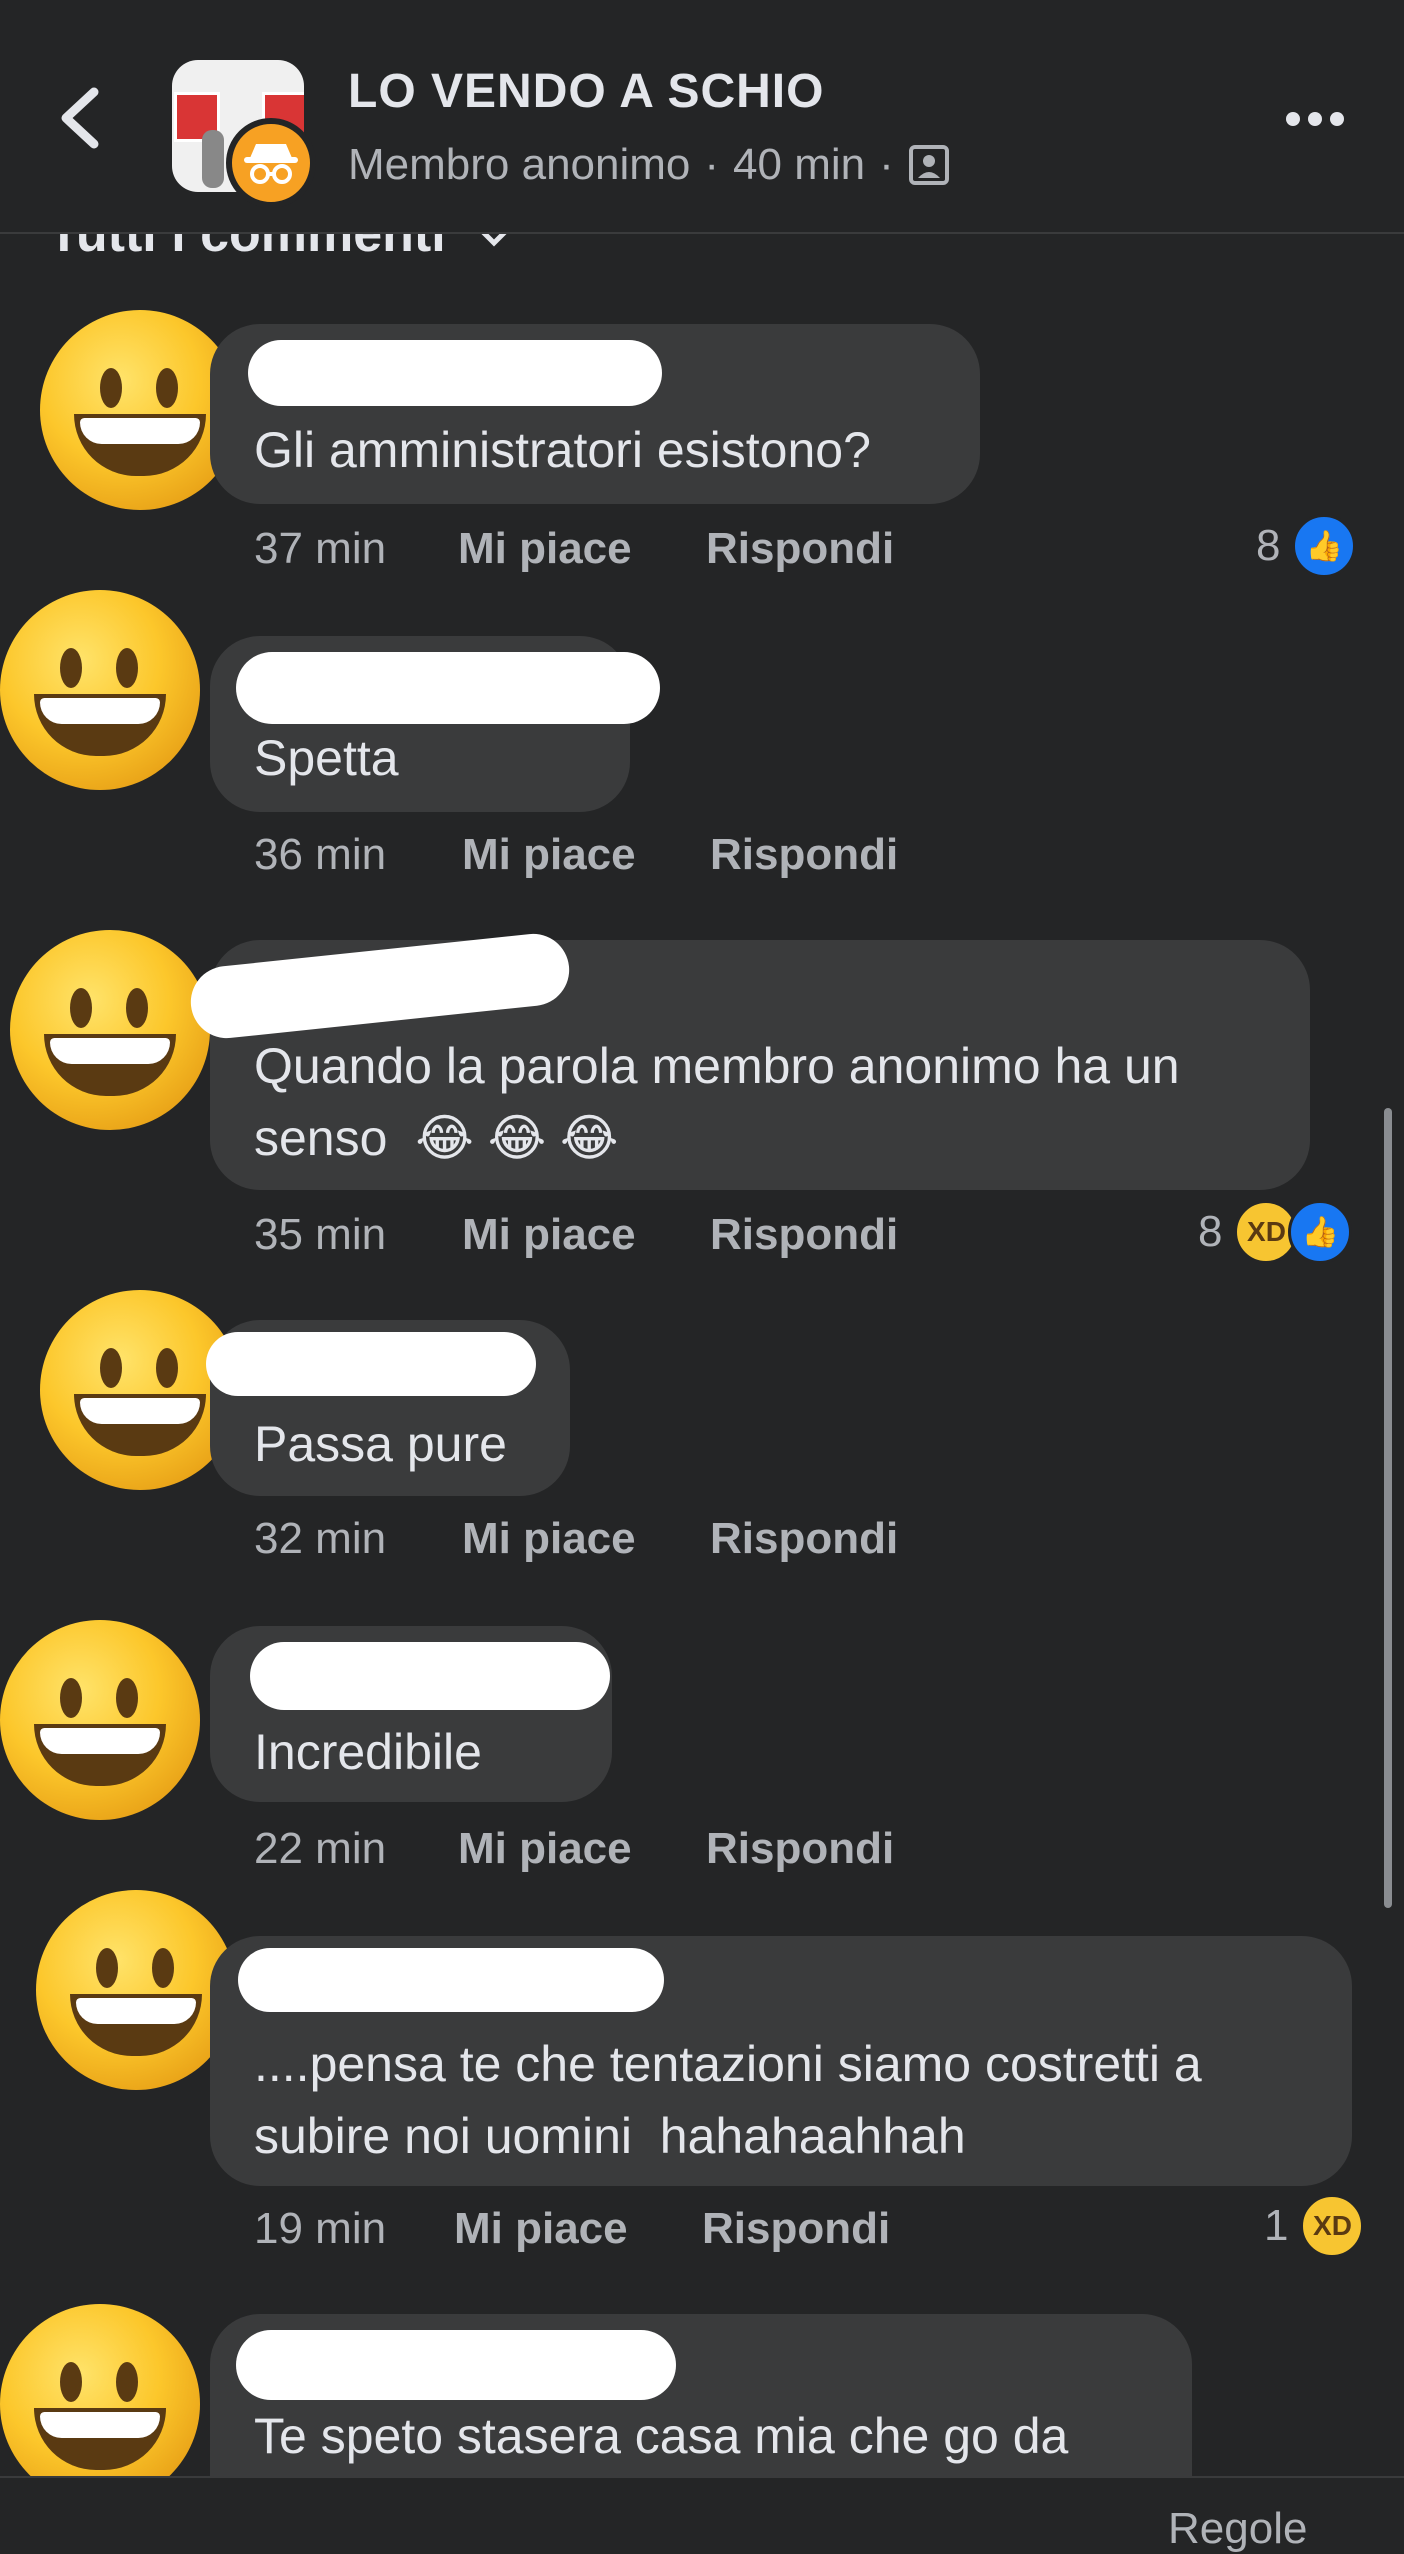  Describe the element at coordinates (320, 2228) in the screenshot. I see `comment-time: 19 min` at that location.